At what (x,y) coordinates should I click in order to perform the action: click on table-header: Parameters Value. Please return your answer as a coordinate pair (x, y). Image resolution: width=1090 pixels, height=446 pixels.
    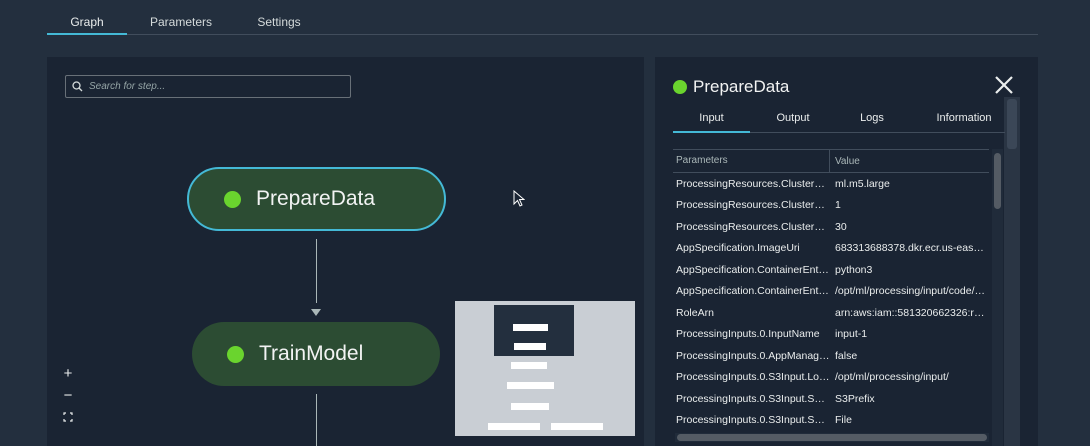
    Looking at the image, I should click on (831, 161).